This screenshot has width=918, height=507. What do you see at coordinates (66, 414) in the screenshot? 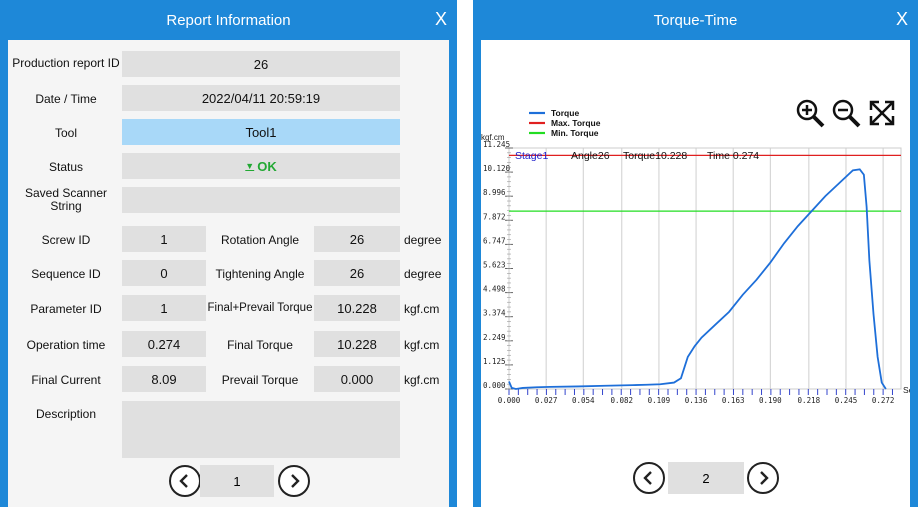
I see `description-label: Description` at bounding box center [66, 414].